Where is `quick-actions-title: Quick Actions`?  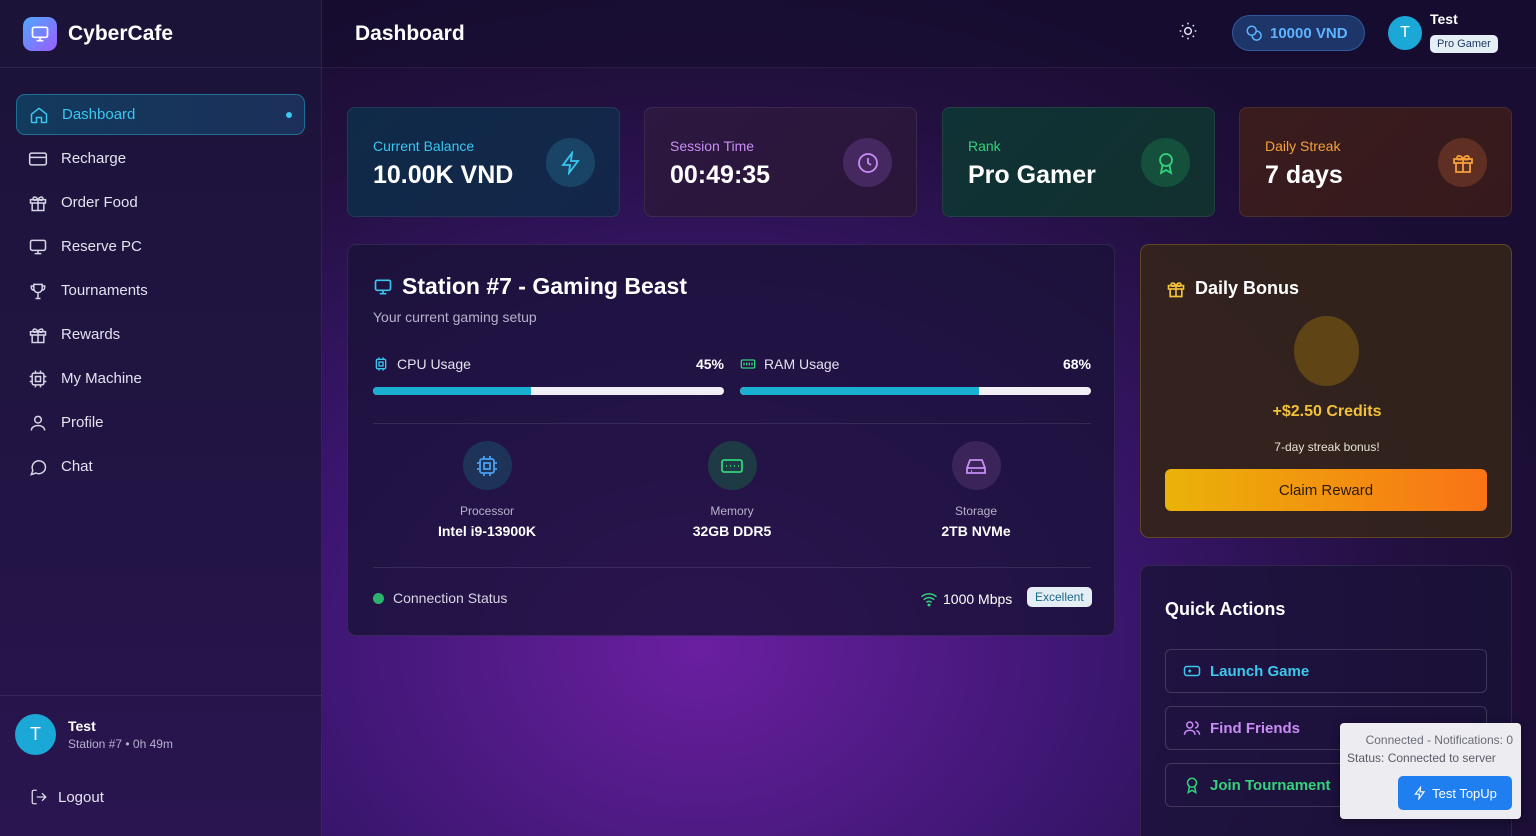
quick-actions-title: Quick Actions is located at coordinates (1225, 609).